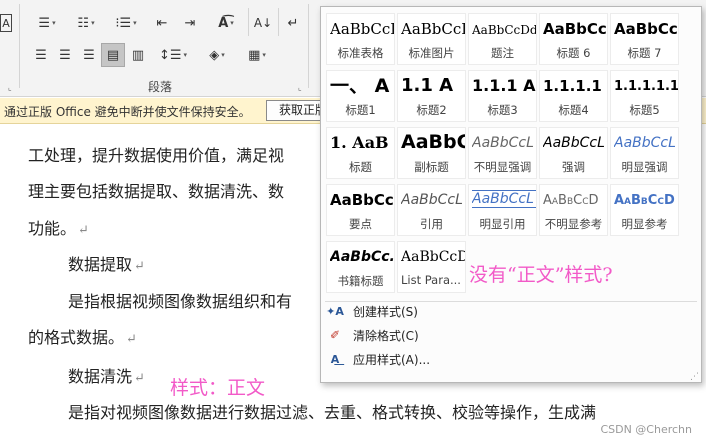  What do you see at coordinates (502, 210) in the screenshot?
I see `style-tile: AaBbCcL 明显引用` at bounding box center [502, 210].